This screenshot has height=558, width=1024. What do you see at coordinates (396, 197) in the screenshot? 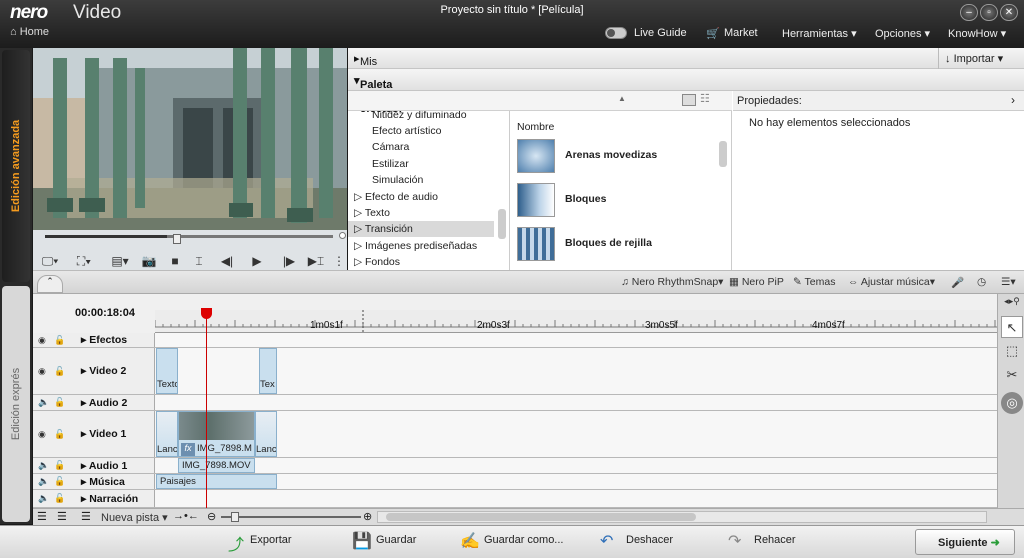
I see `category-item: ▷ Efecto de audio` at bounding box center [396, 197].